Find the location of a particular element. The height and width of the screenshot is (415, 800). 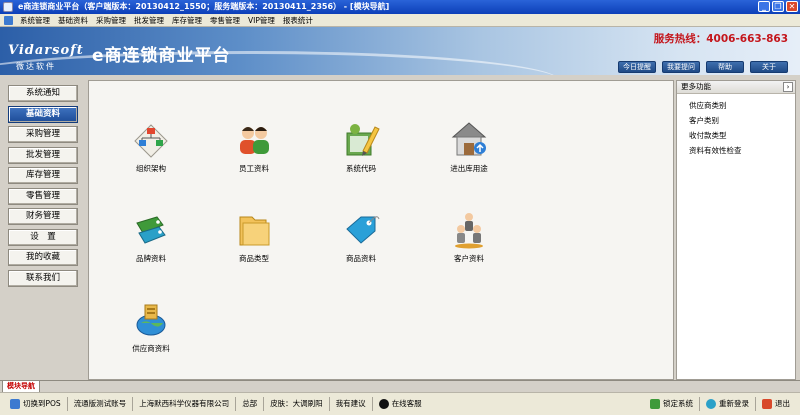

menu-retail: 零售管理 is located at coordinates (225, 20).